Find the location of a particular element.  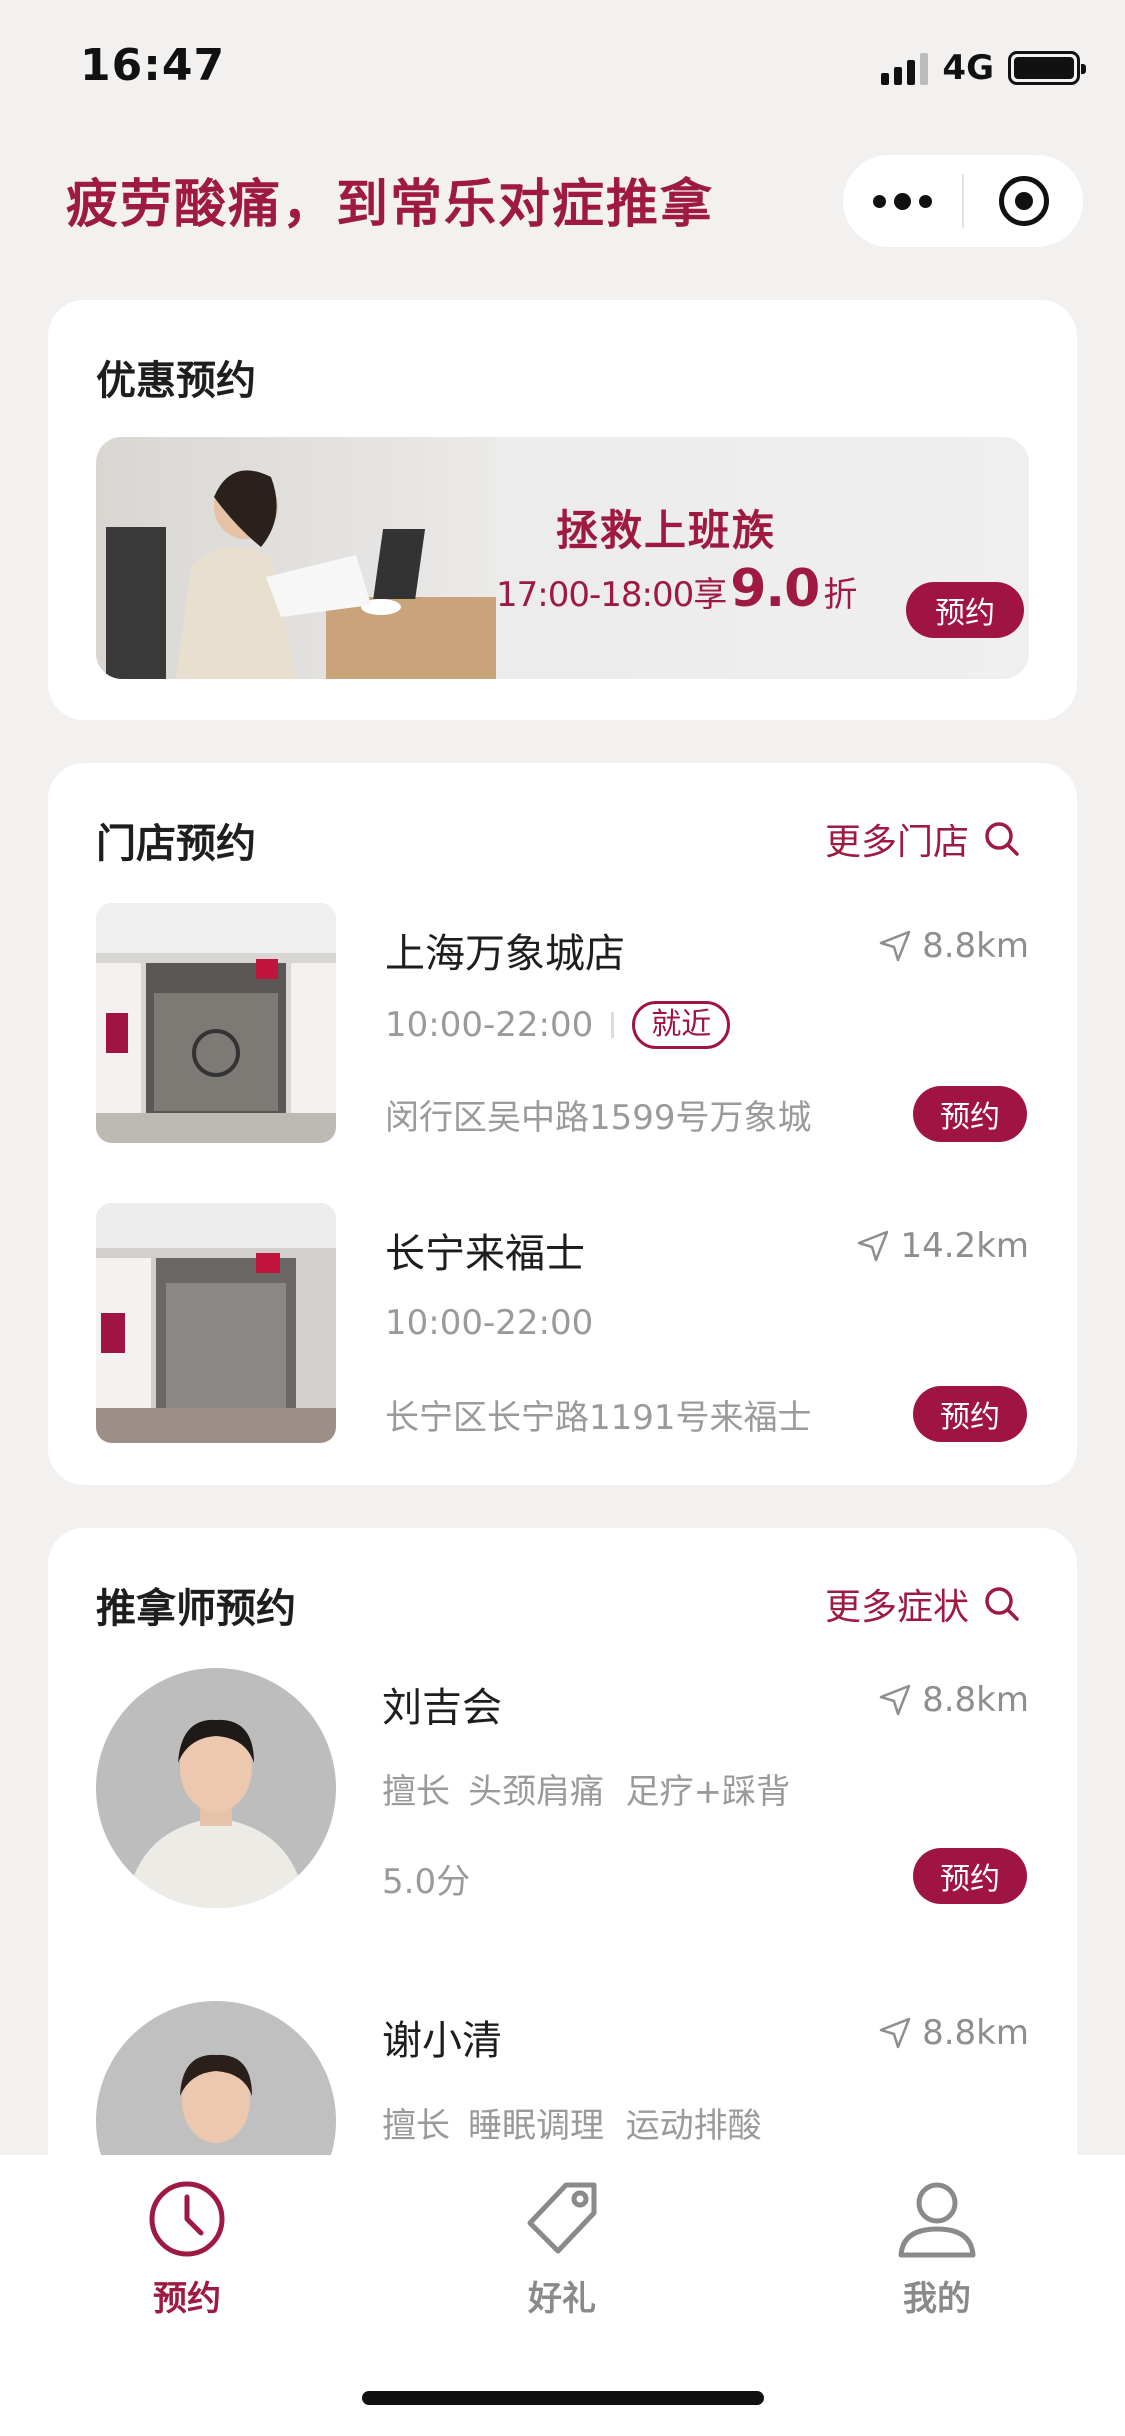

store-distance: 14.2km is located at coordinates (942, 1246).